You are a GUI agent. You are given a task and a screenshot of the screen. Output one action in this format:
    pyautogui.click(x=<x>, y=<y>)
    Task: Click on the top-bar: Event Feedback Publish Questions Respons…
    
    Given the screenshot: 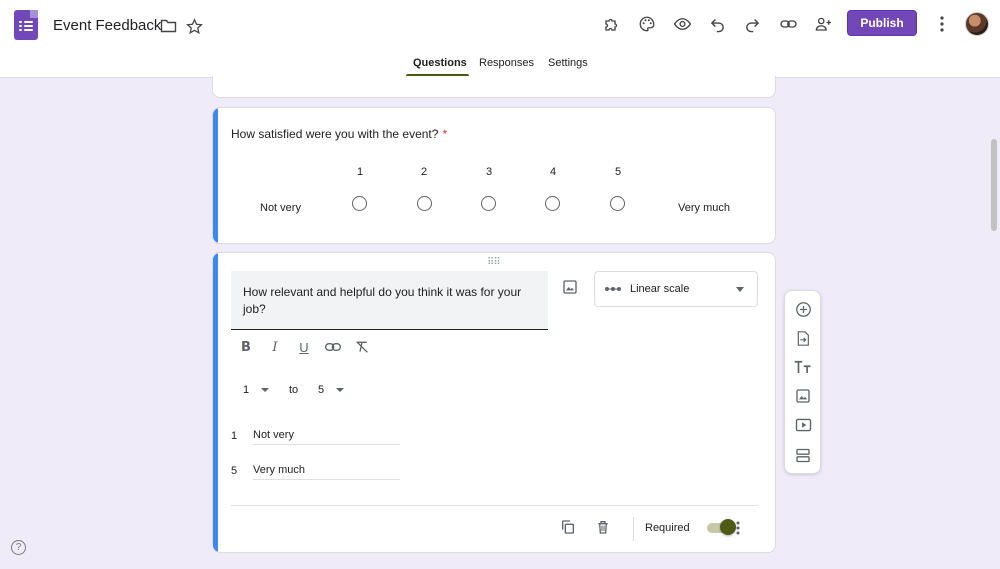 What is the action you would take?
    pyautogui.click(x=500, y=39)
    